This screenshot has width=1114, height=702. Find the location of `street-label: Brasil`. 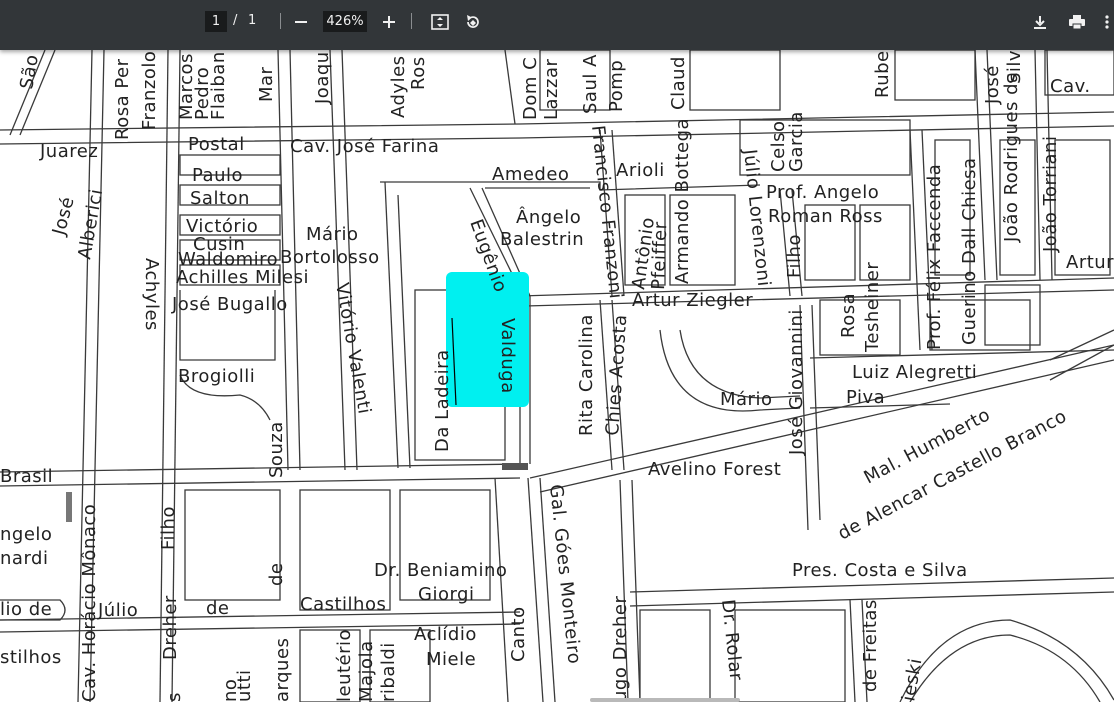

street-label: Brasil is located at coordinates (26, 476).